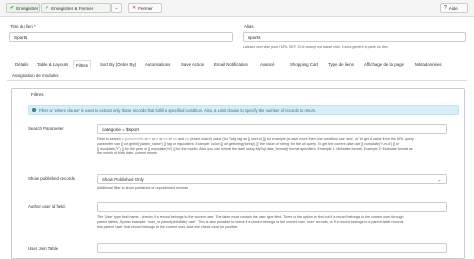 The image size is (474, 259). What do you see at coordinates (267, 64) in the screenshot?
I see `tab-advanced: Avancé` at bounding box center [267, 64].